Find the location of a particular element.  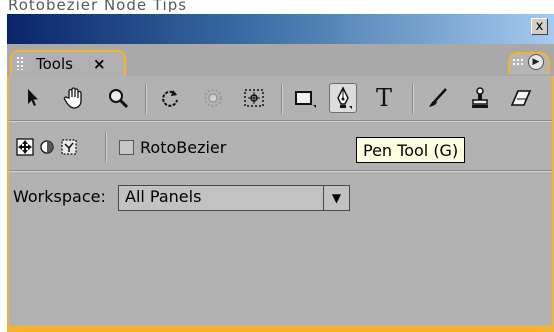

pen-tool-tooltip: Pen Tool (G) is located at coordinates (411, 150).